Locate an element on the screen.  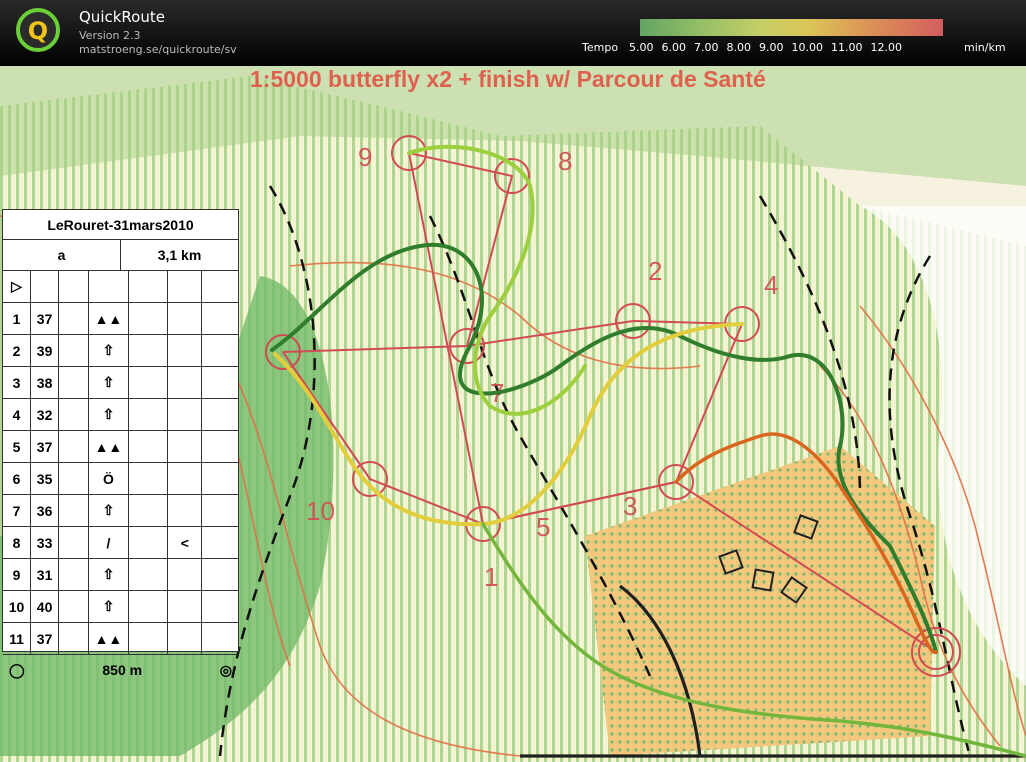
control-row: 11 37 ▲▲ is located at coordinates (120, 639).